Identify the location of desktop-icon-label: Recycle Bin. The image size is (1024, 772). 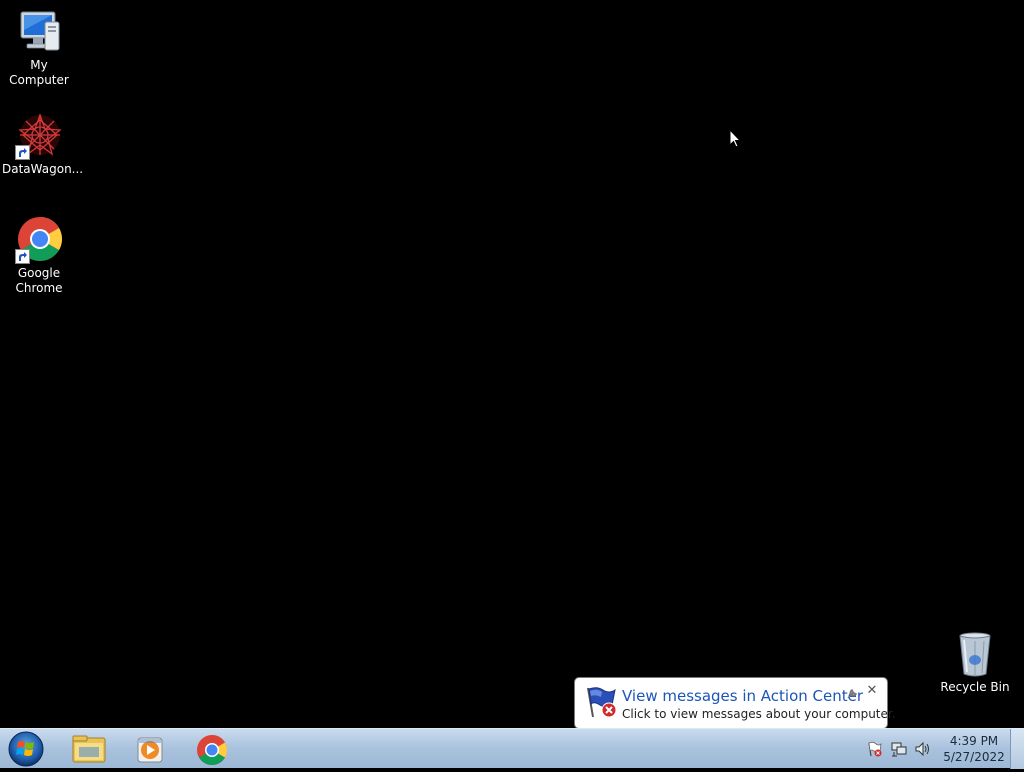
(975, 687).